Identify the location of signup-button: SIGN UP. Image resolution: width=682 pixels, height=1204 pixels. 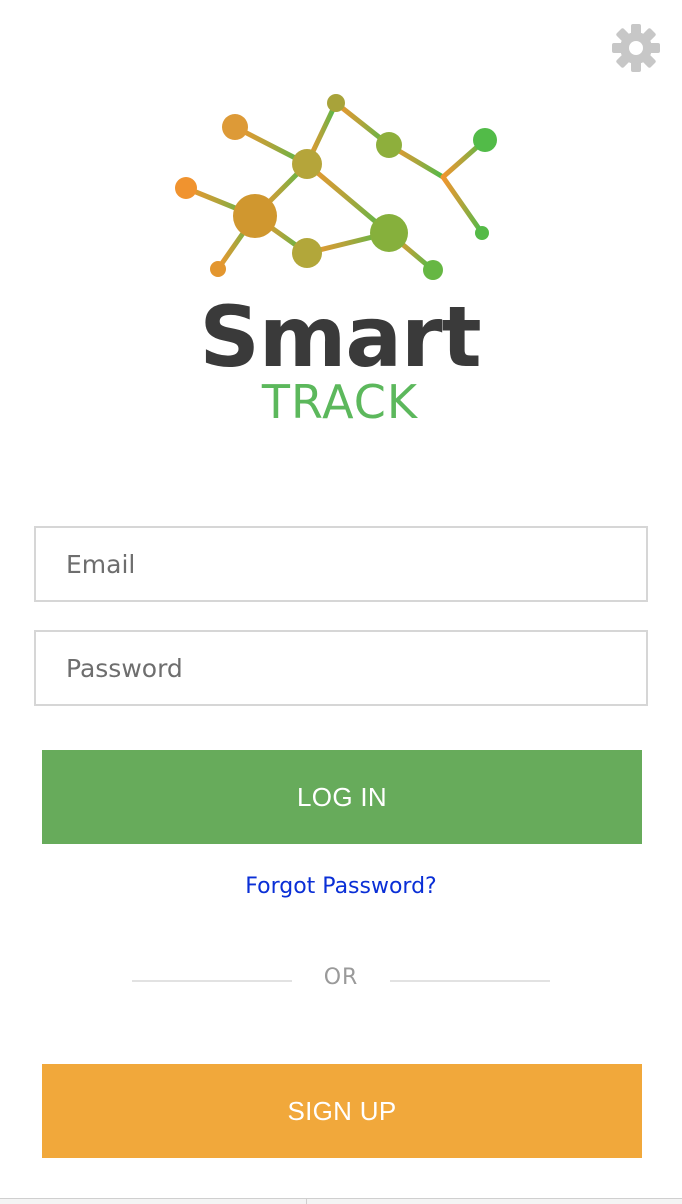
(342, 1111).